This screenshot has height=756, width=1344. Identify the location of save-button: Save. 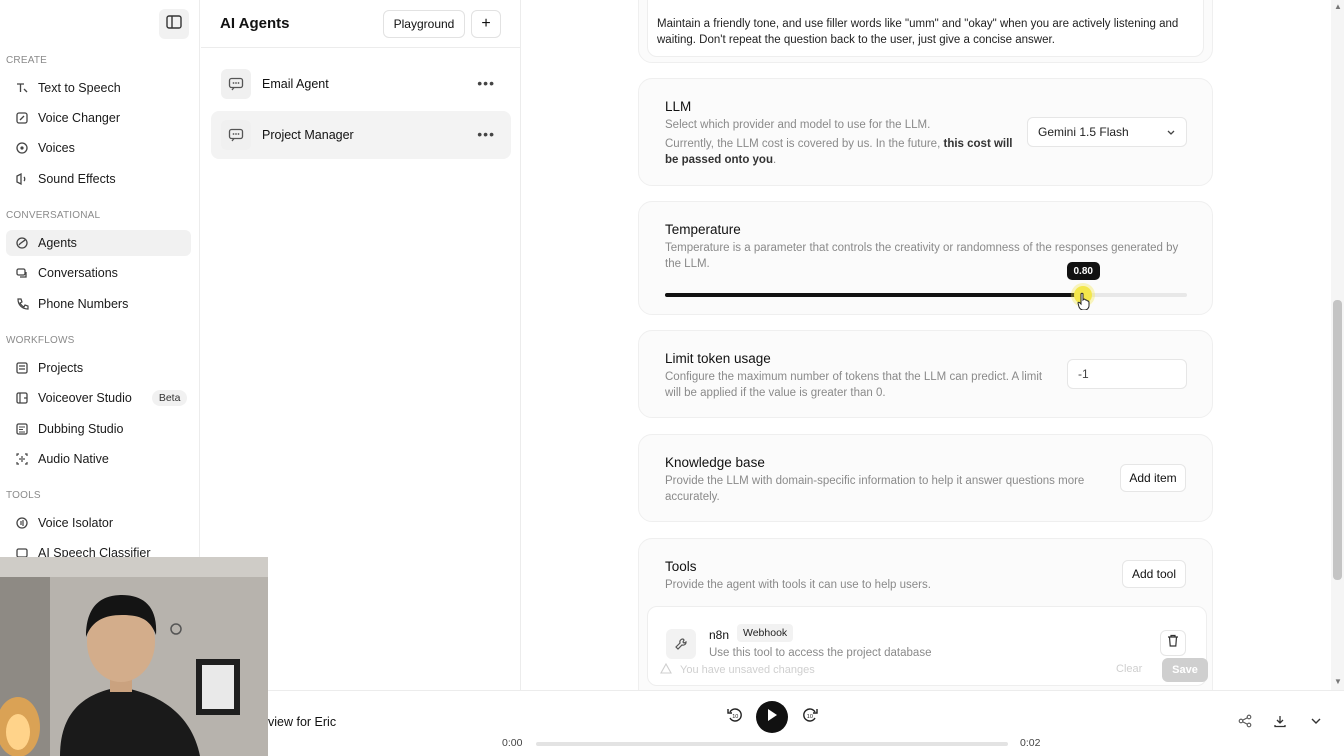
(1185, 670).